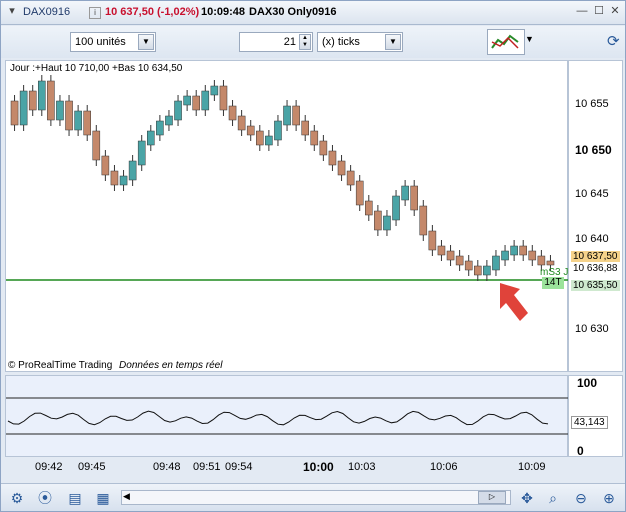 Image resolution: width=626 pixels, height=512 pixels. What do you see at coordinates (595, 285) in the screenshot?
I see `price-tick-line: 10 635,50` at bounding box center [595, 285].